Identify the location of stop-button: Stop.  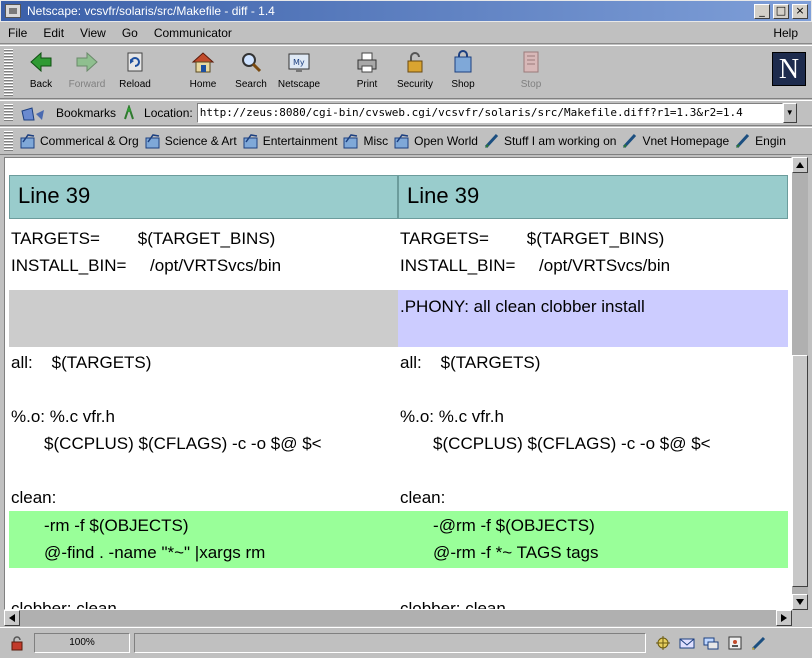
(531, 72).